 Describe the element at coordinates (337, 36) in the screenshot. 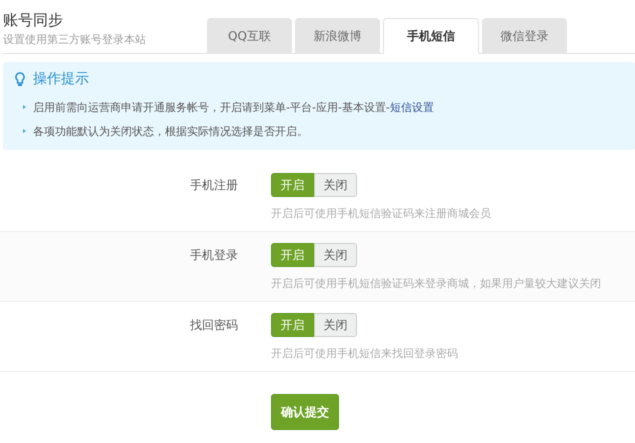

I see `tab: 新浪微博` at that location.